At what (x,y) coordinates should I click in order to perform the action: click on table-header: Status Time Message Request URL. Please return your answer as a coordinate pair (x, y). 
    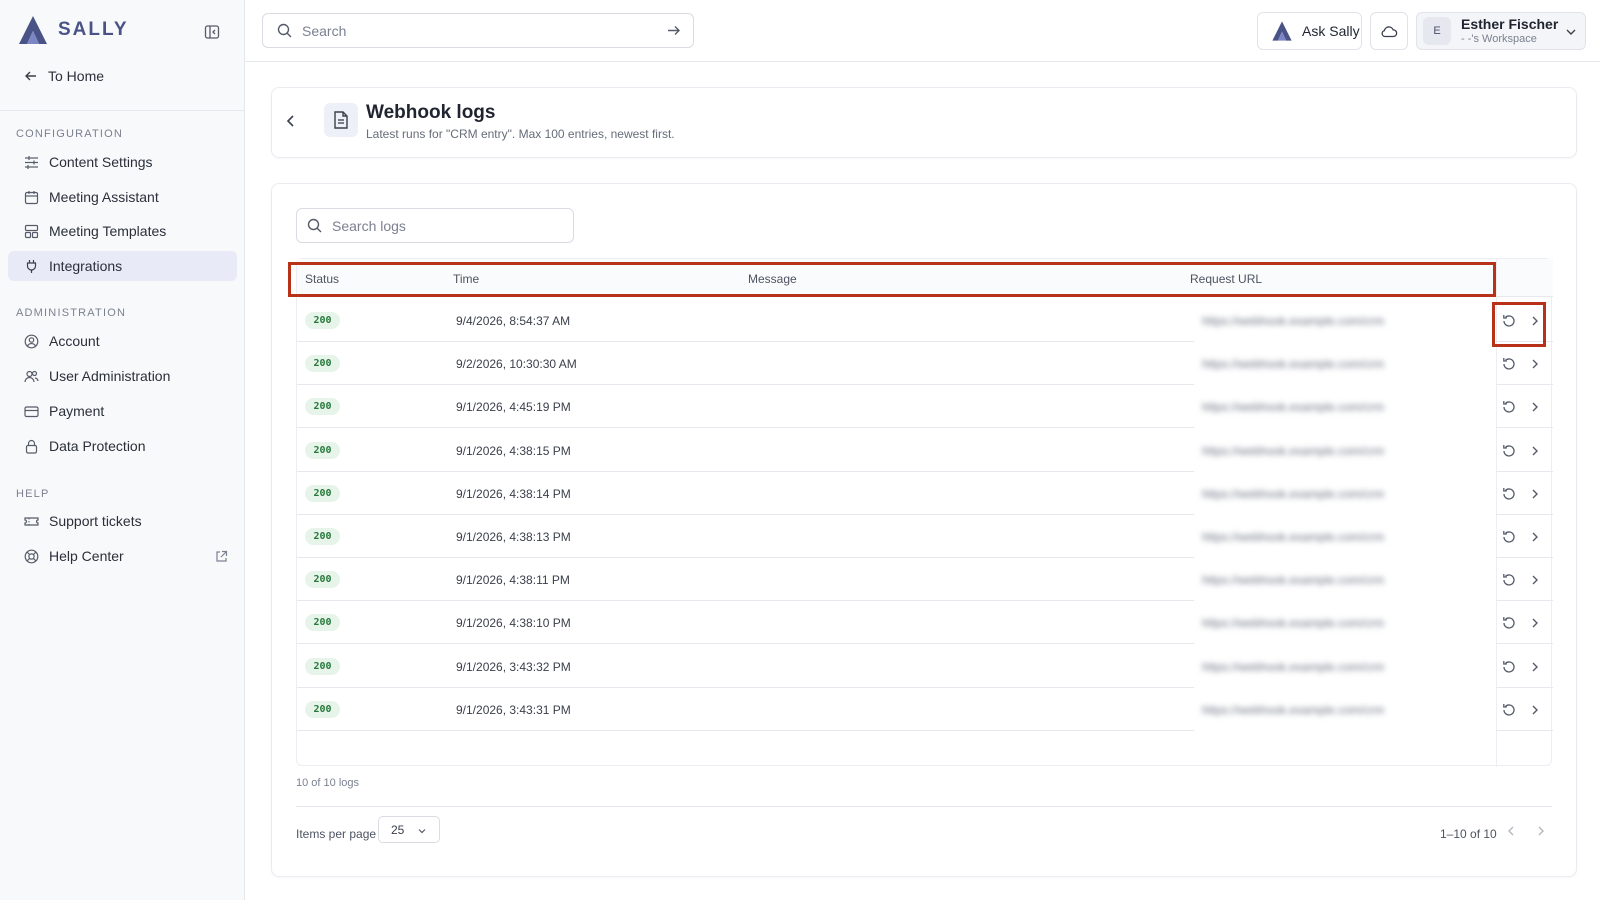
    Looking at the image, I should click on (920, 278).